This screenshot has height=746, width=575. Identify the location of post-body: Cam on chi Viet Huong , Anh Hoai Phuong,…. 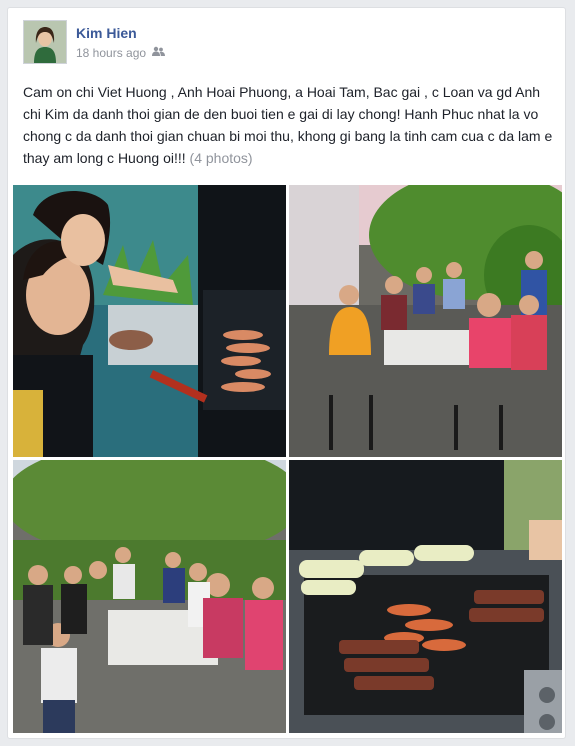
(288, 125).